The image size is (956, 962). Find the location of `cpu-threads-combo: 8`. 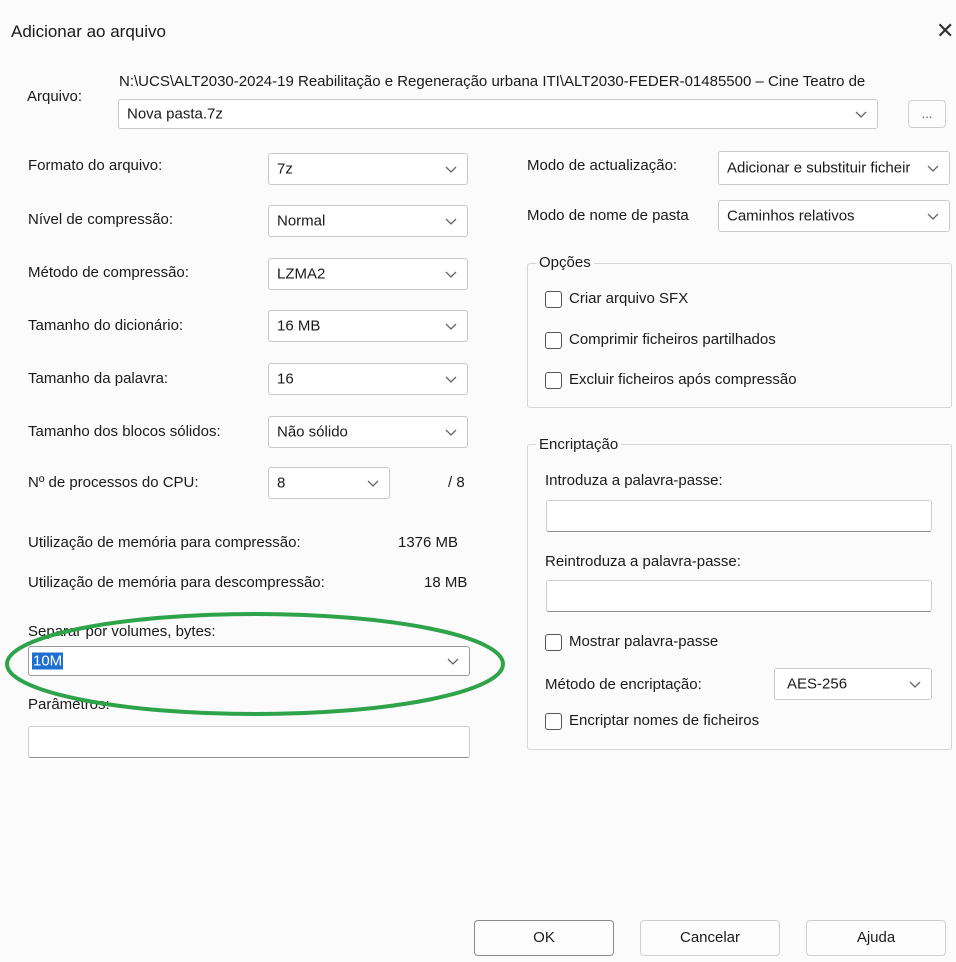

cpu-threads-combo: 8 is located at coordinates (329, 483).